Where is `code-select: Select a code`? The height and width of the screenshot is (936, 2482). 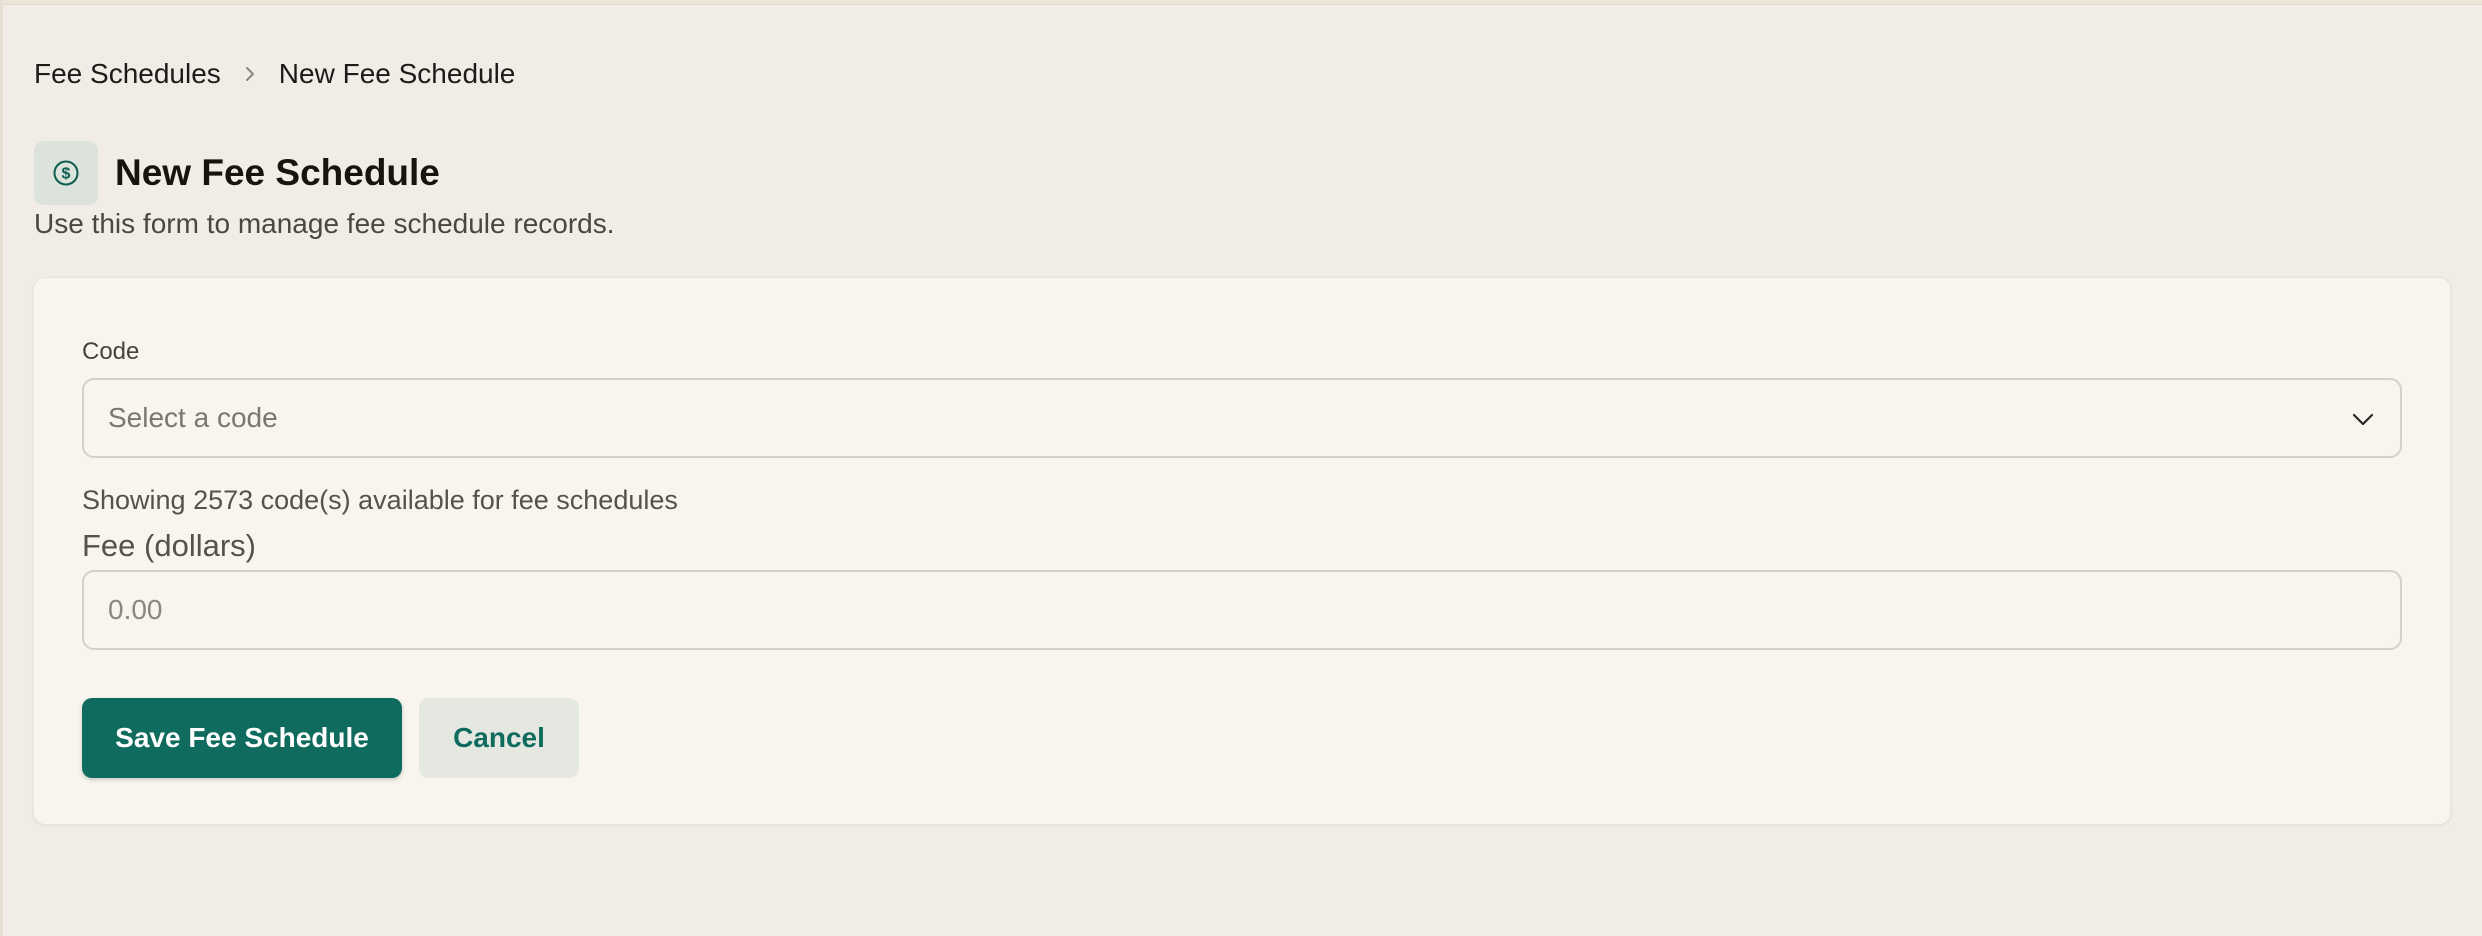 code-select: Select a code is located at coordinates (1242, 418).